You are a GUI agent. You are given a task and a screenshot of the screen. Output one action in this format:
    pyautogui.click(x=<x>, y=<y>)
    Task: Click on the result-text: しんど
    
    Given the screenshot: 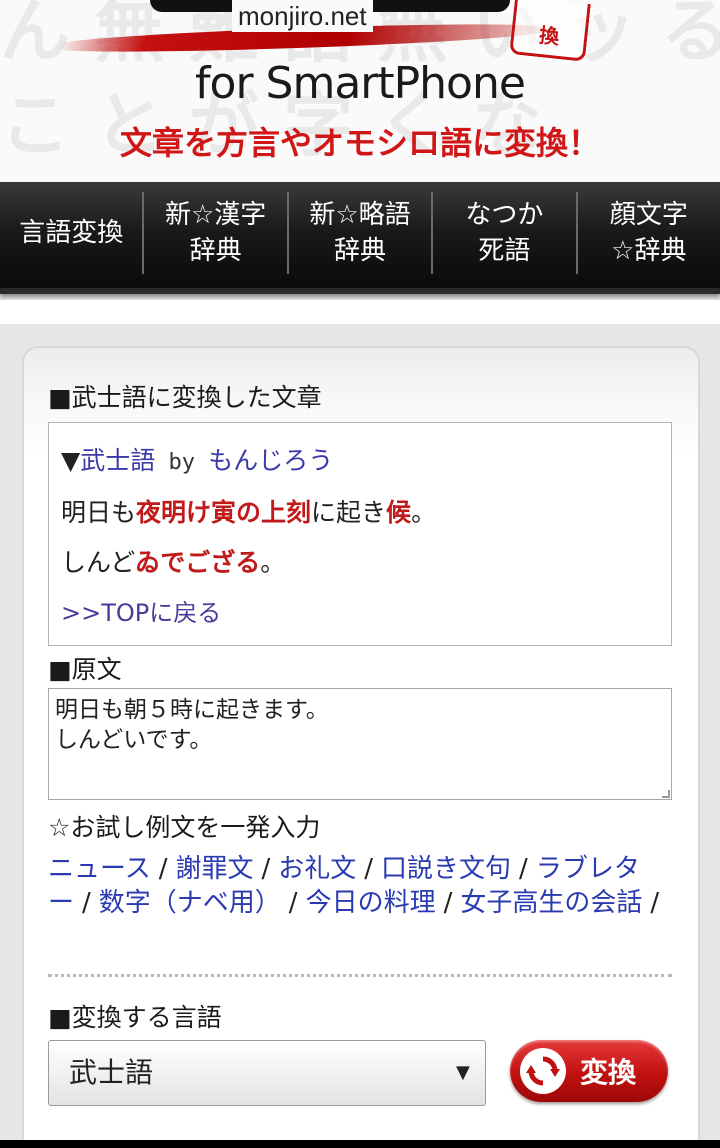 What is the action you would take?
    pyautogui.click(x=98, y=562)
    